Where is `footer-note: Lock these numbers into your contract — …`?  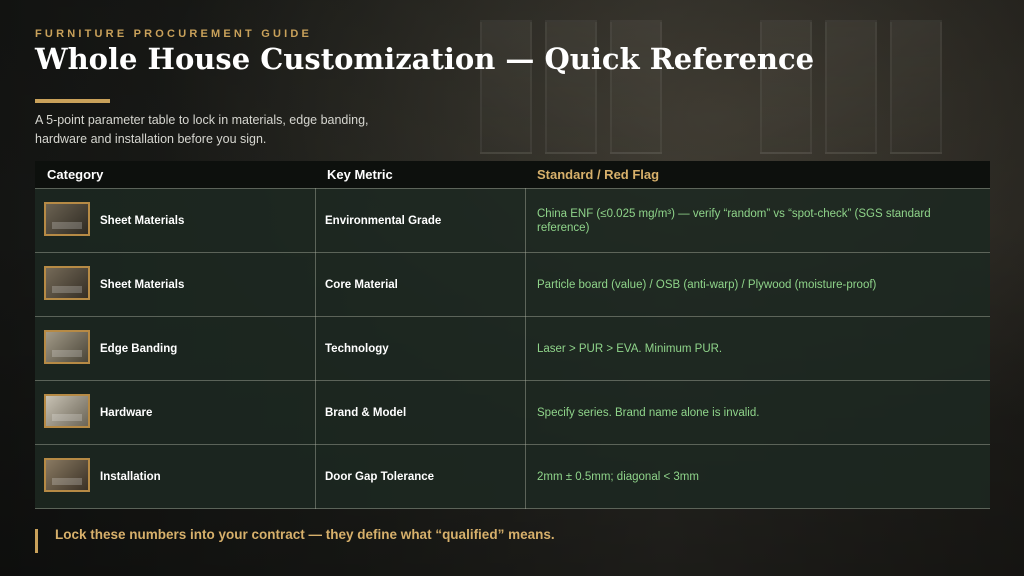 footer-note: Lock these numbers into your contract — … is located at coordinates (305, 534).